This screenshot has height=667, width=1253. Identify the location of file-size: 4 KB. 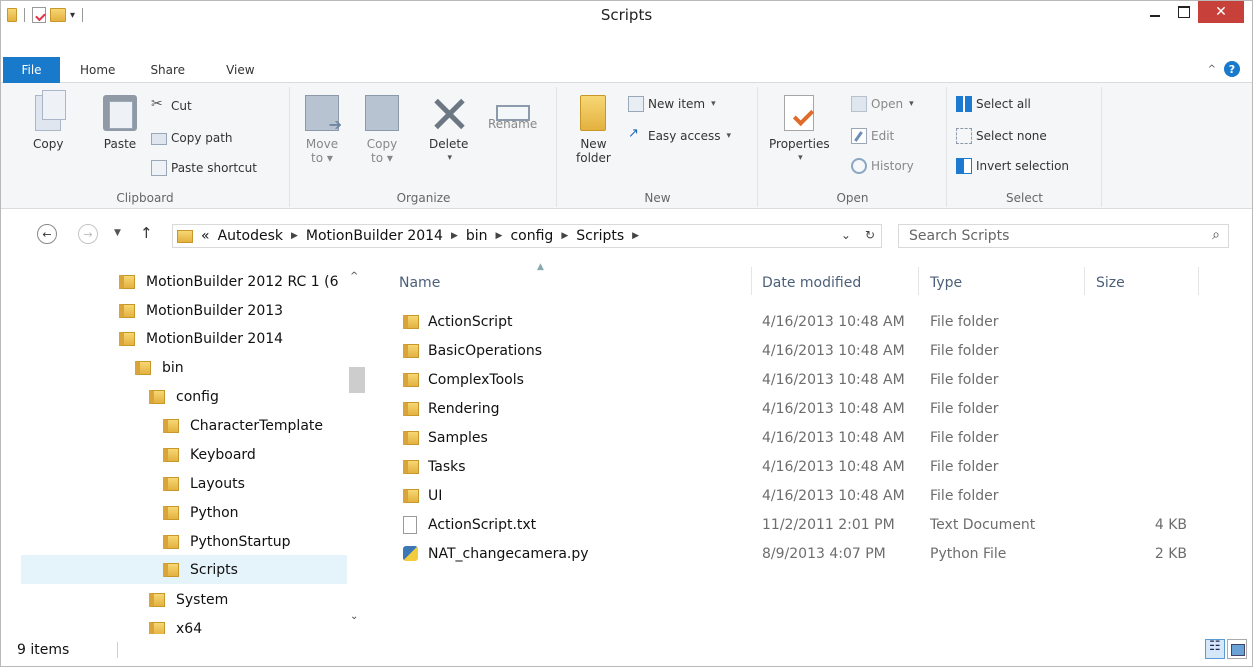
(1170, 525).